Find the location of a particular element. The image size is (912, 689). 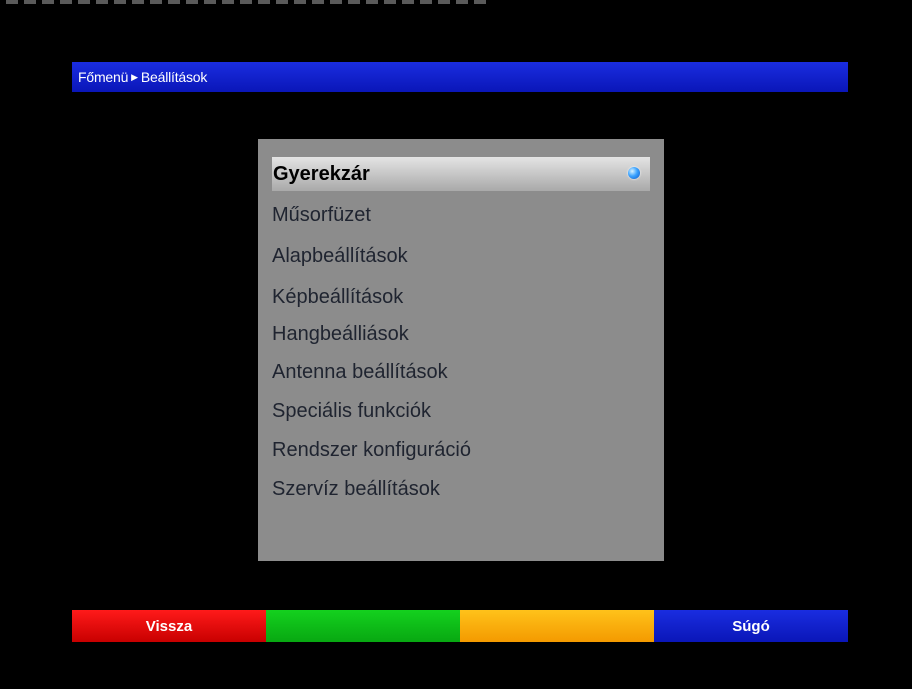

blue-button-help: Súgó is located at coordinates (751, 626).